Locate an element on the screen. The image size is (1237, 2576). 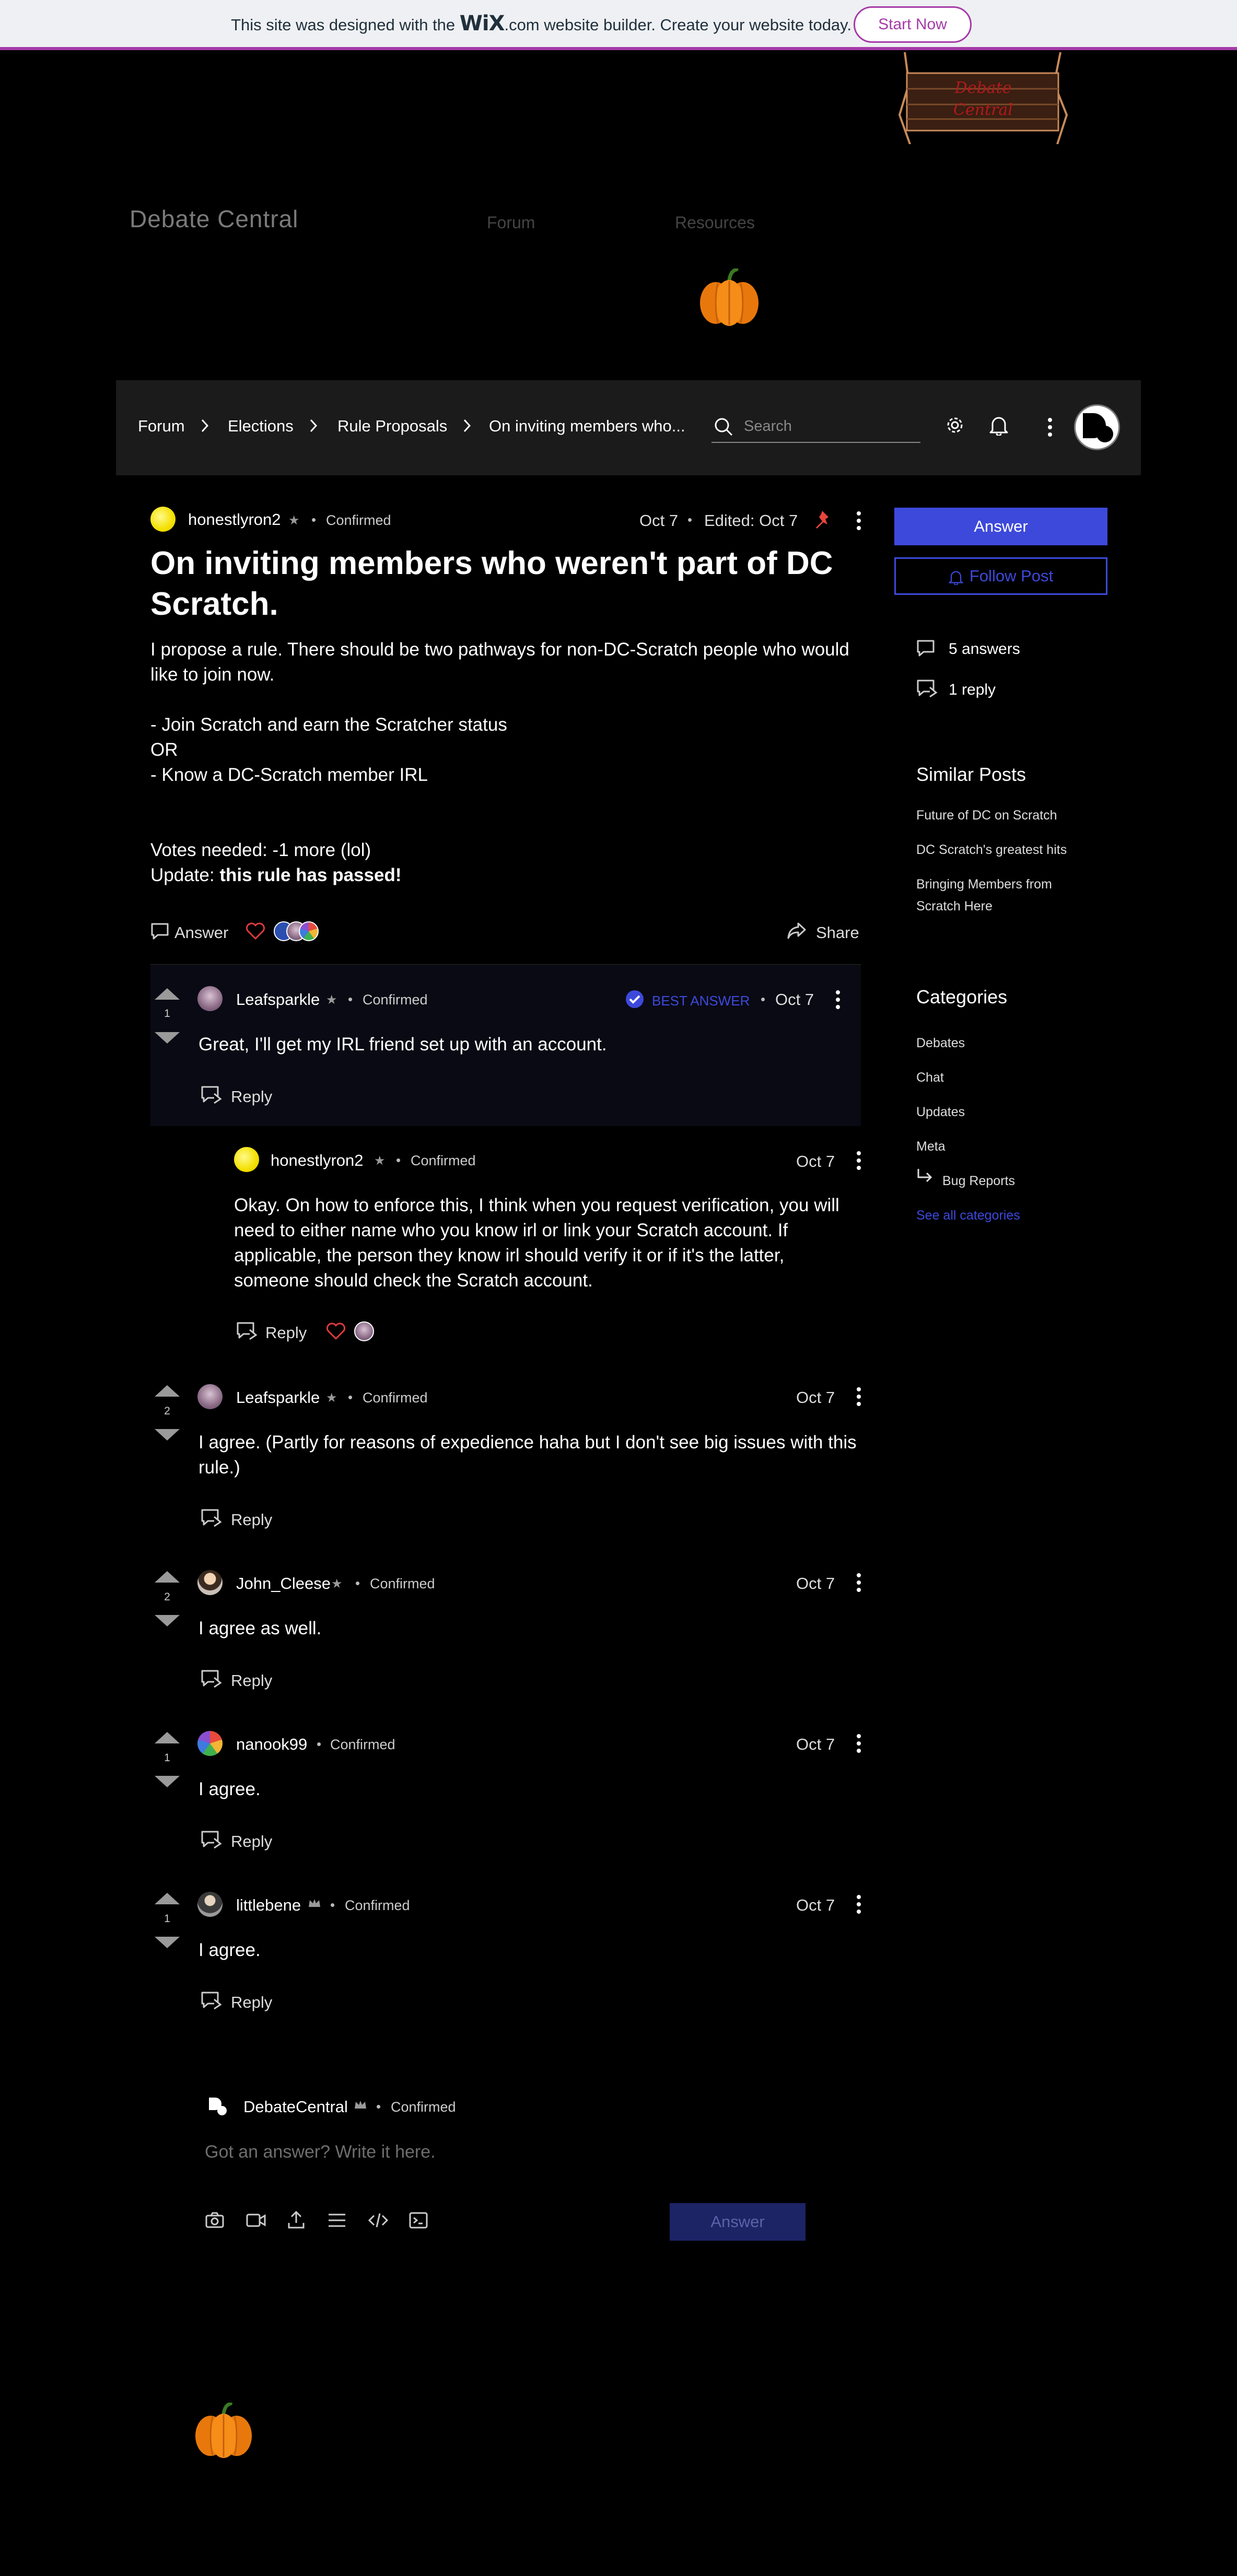
site-logo: Debate Central is located at coordinates (983, 98).